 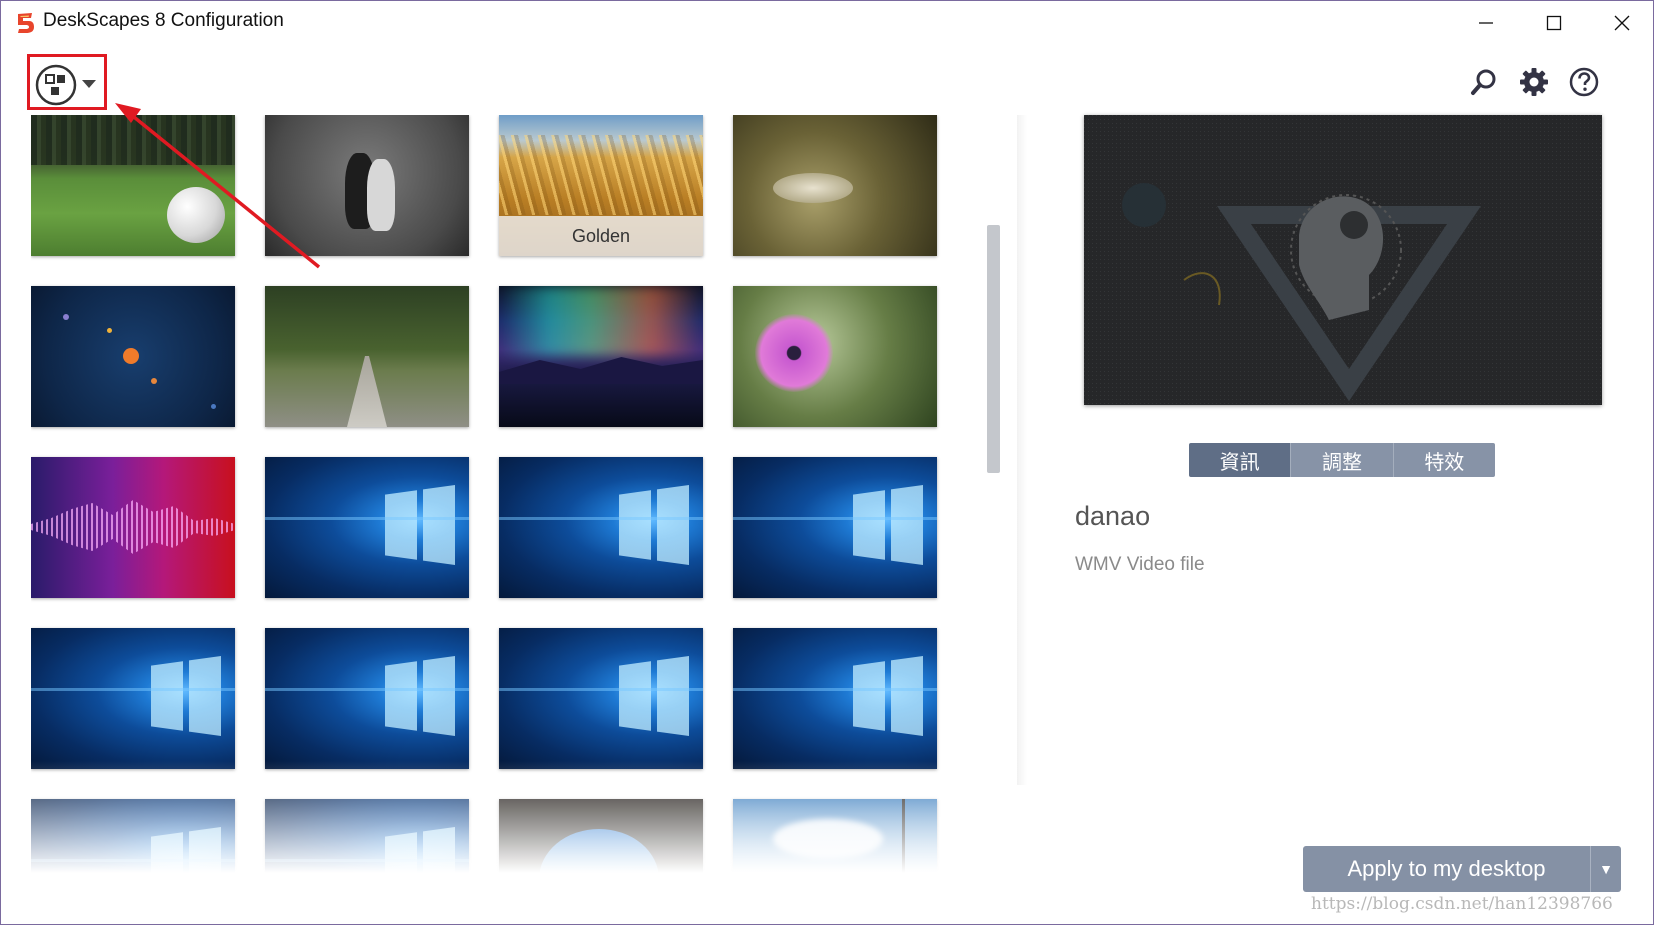 What do you see at coordinates (1444, 460) in the screenshot?
I see `tab-effects: 特效` at bounding box center [1444, 460].